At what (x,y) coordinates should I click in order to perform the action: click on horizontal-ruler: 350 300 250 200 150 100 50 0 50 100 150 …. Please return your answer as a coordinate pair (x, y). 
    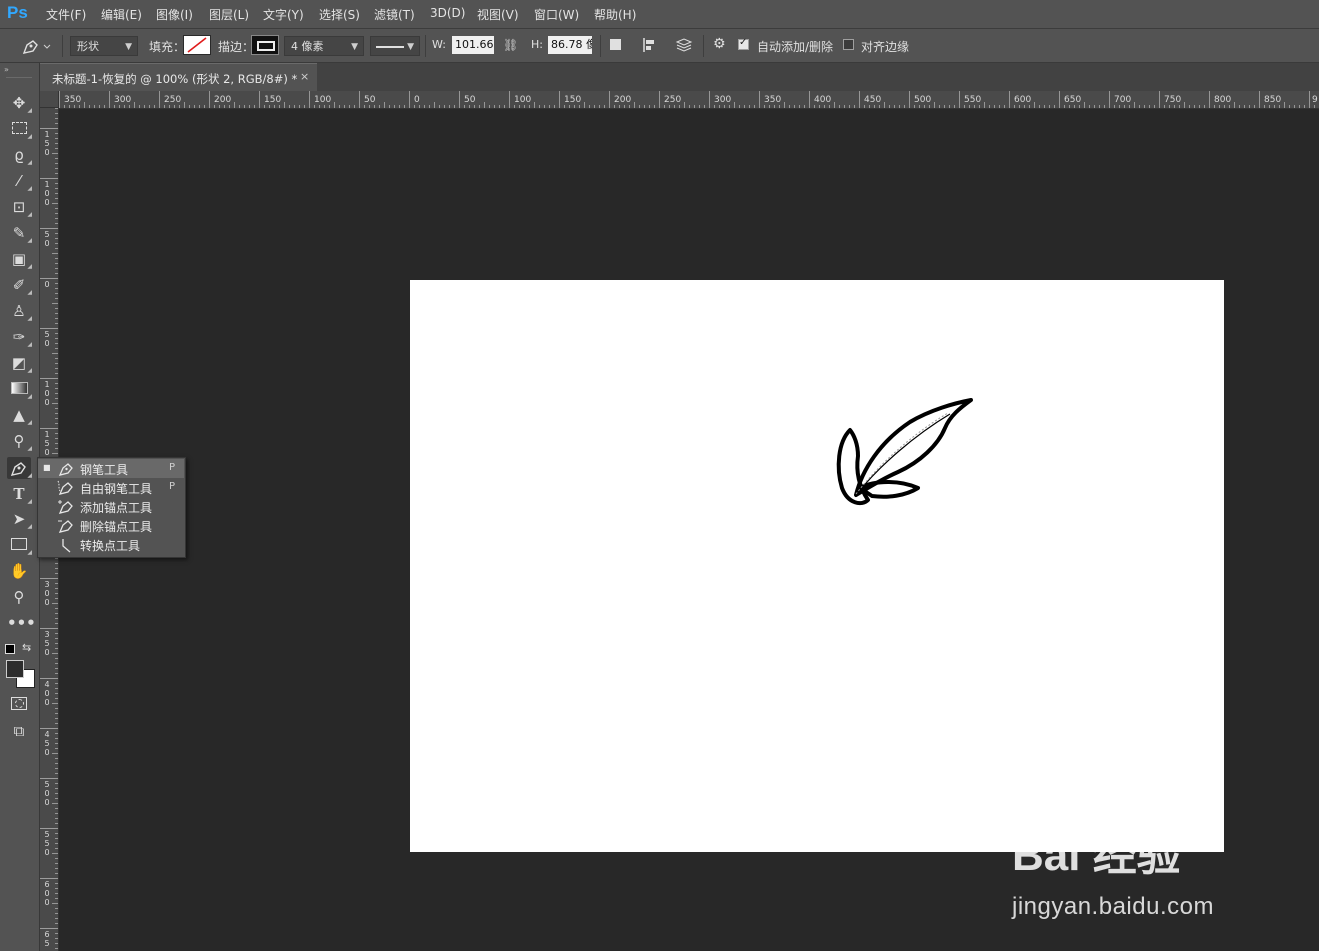
    Looking at the image, I should click on (689, 100).